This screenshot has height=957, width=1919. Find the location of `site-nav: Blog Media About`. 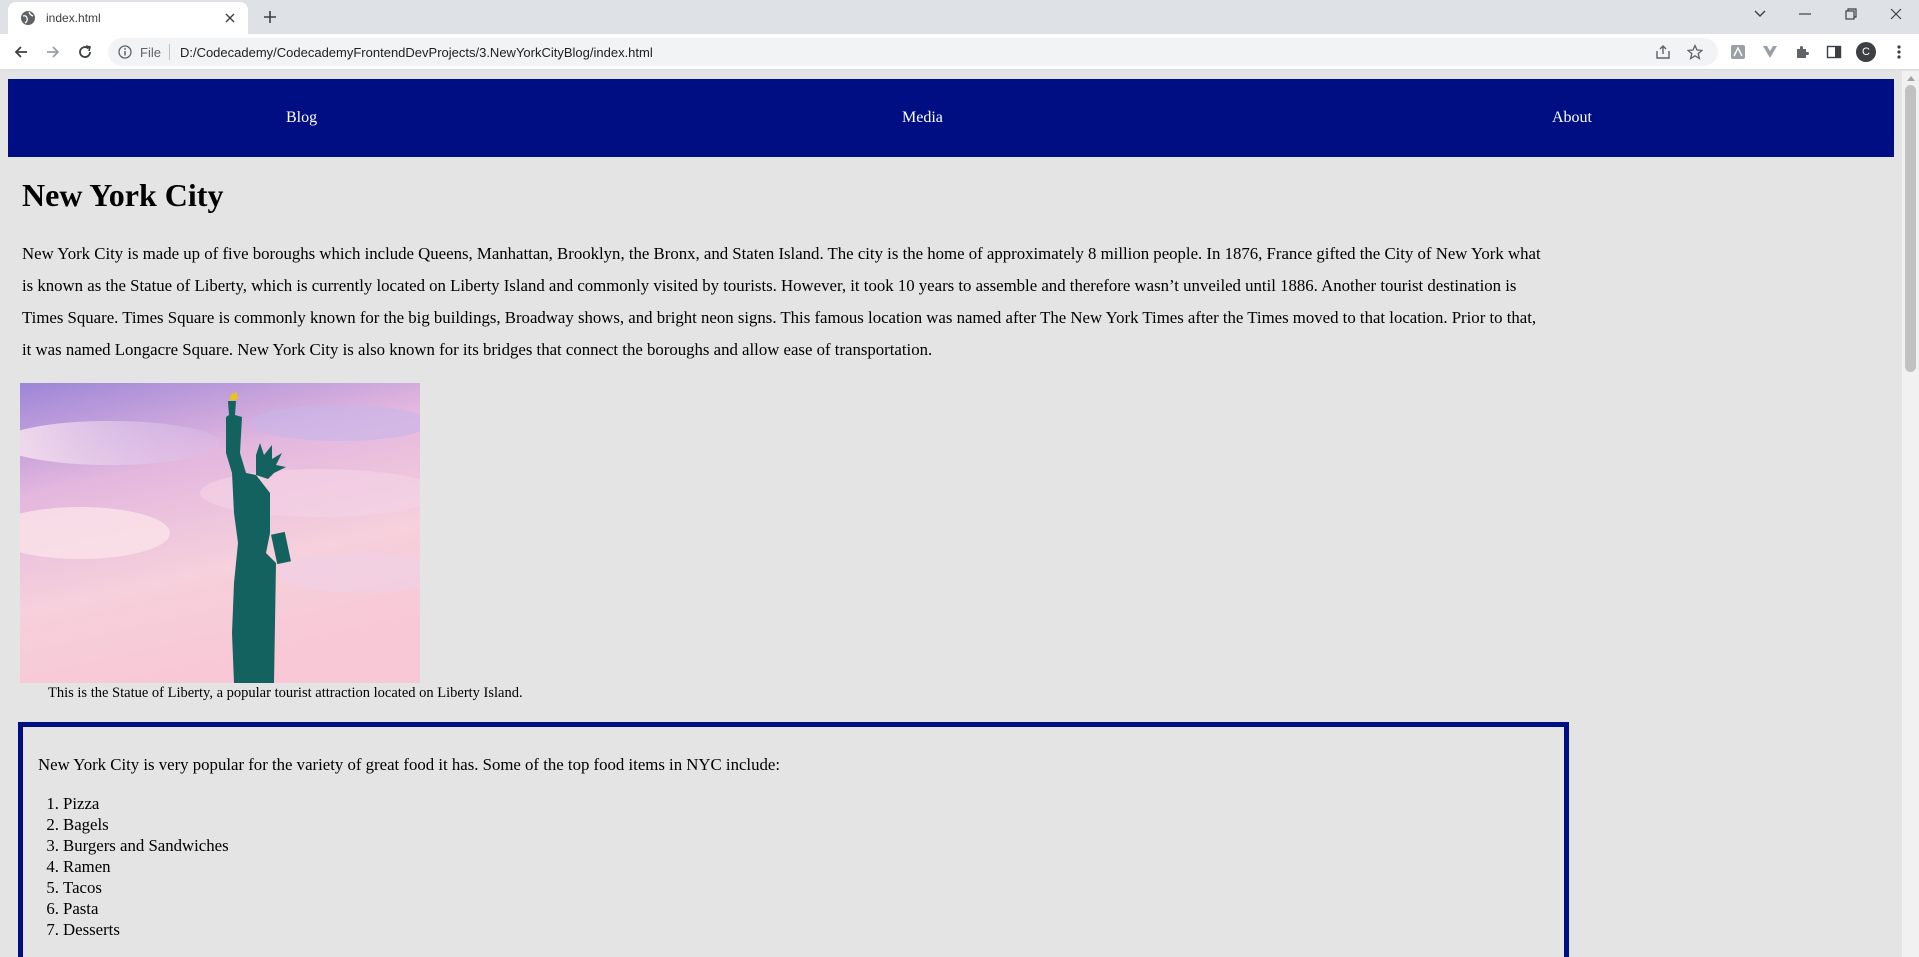

site-nav: Blog Media About is located at coordinates (951, 118).